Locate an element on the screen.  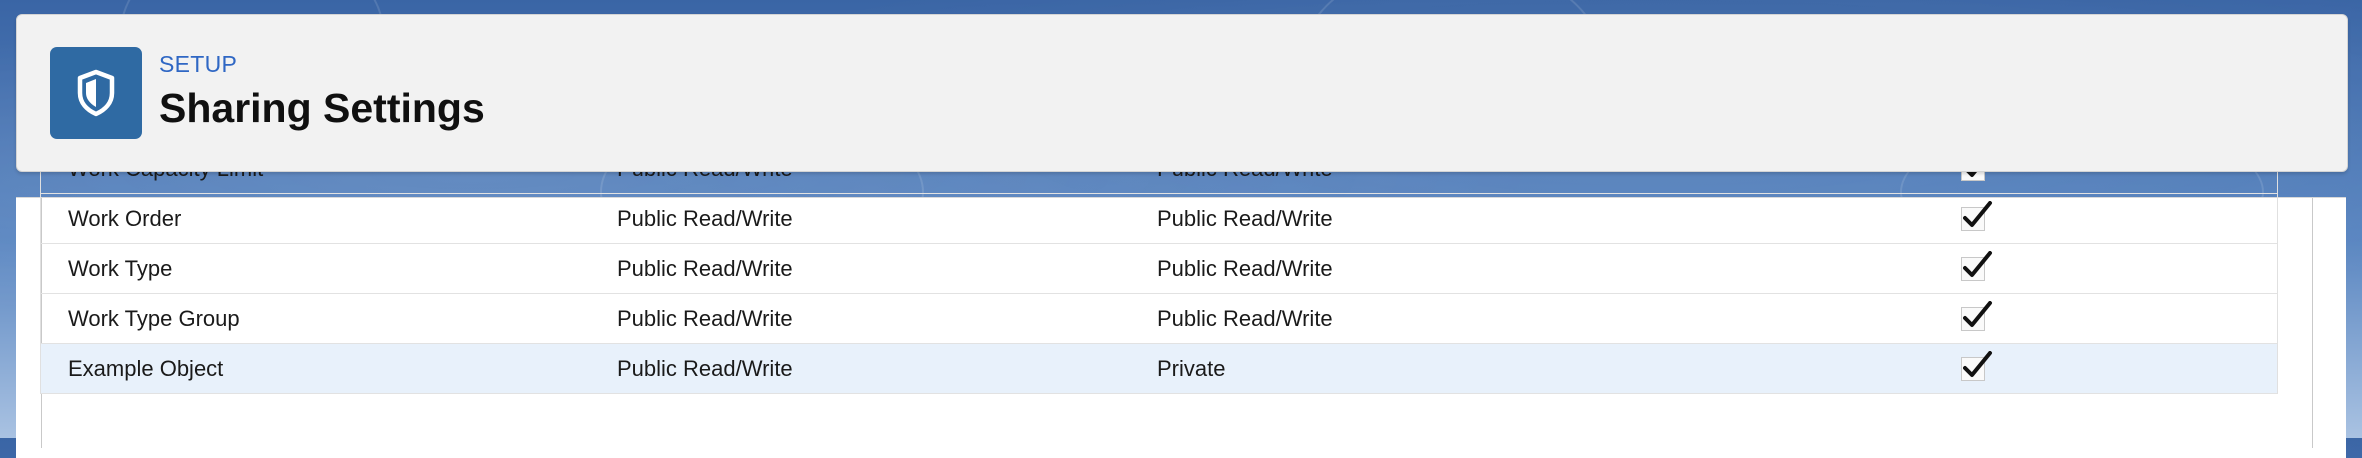
table-row: Example Object Public Read/Write Private is located at coordinates (1159, 369).